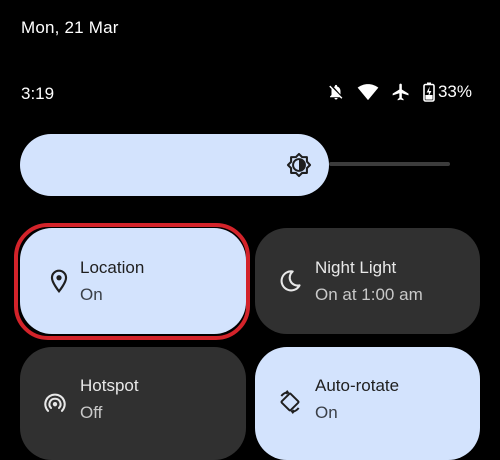 Image resolution: width=500 pixels, height=460 pixels. Describe the element at coordinates (357, 385) in the screenshot. I see `tile-title: Auto-rotate` at that location.